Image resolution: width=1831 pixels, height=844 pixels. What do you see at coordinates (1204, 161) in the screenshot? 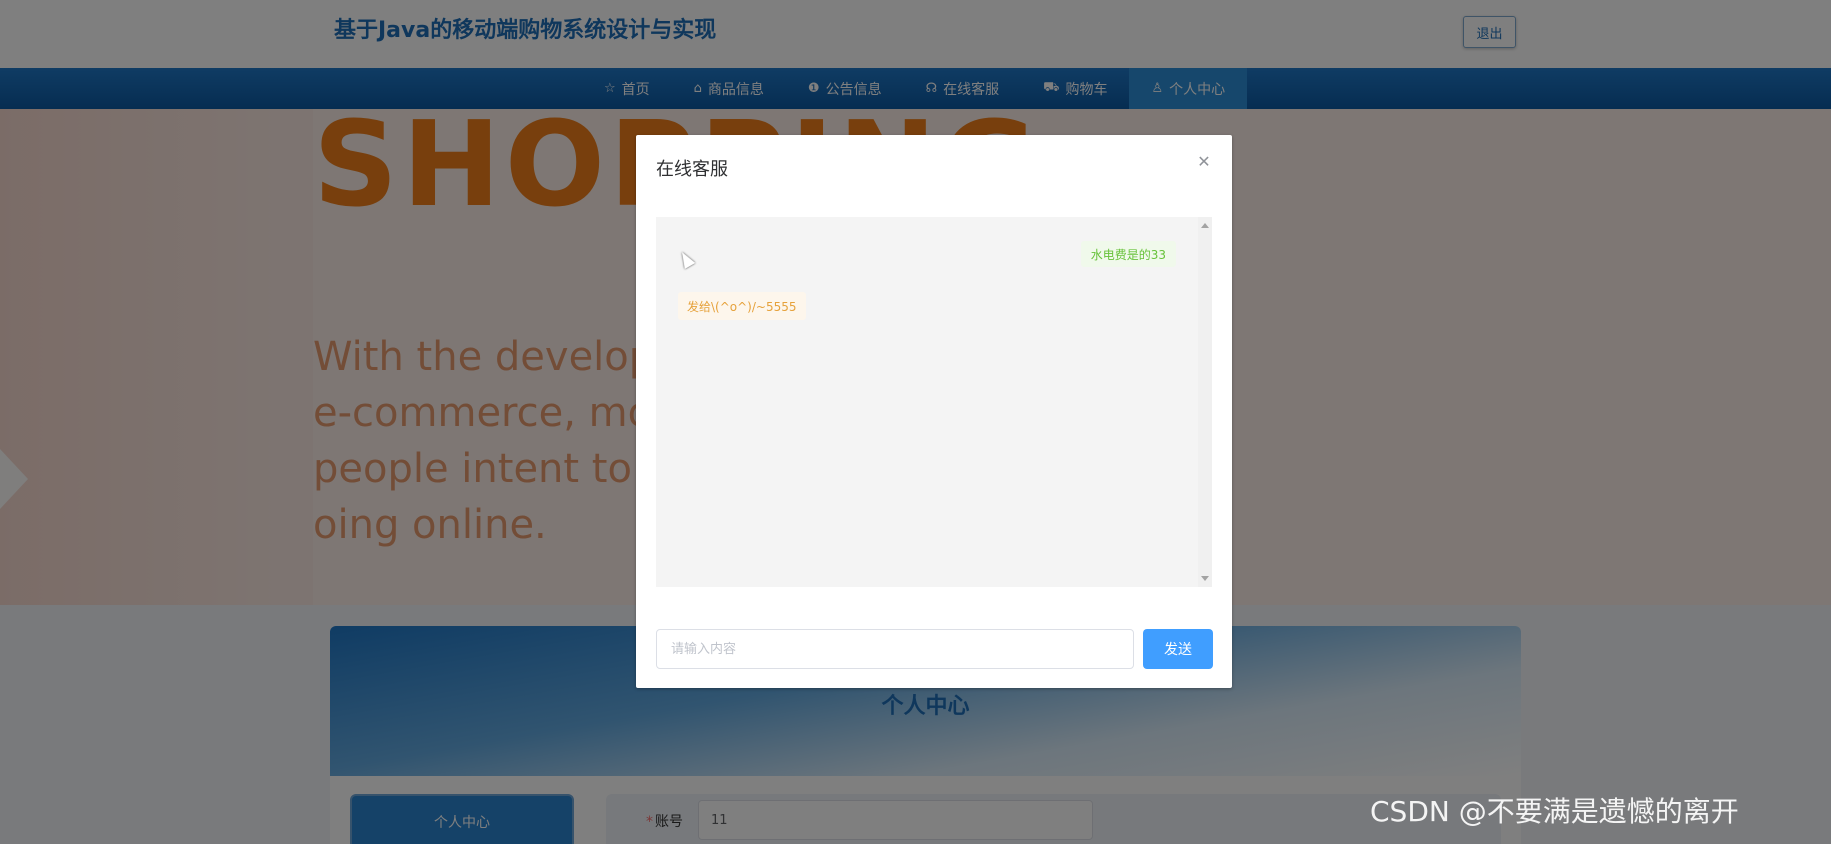
I see `close-icon: ✕` at bounding box center [1204, 161].